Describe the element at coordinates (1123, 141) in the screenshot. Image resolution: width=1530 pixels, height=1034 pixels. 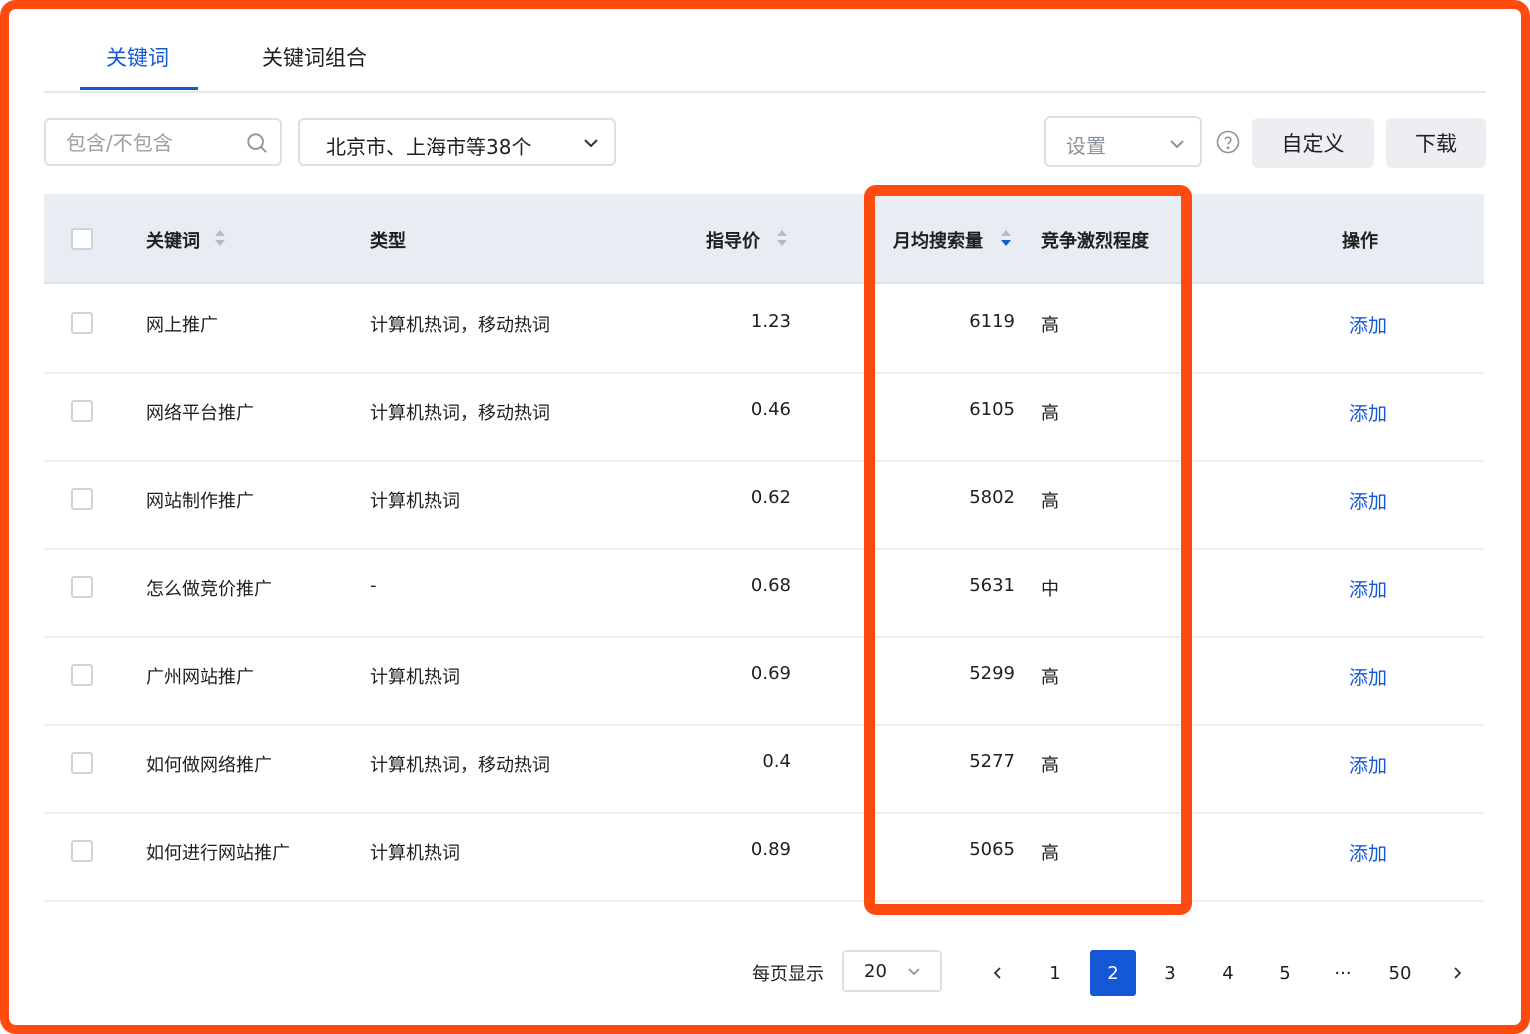
I see `settings-select: 设置` at that location.